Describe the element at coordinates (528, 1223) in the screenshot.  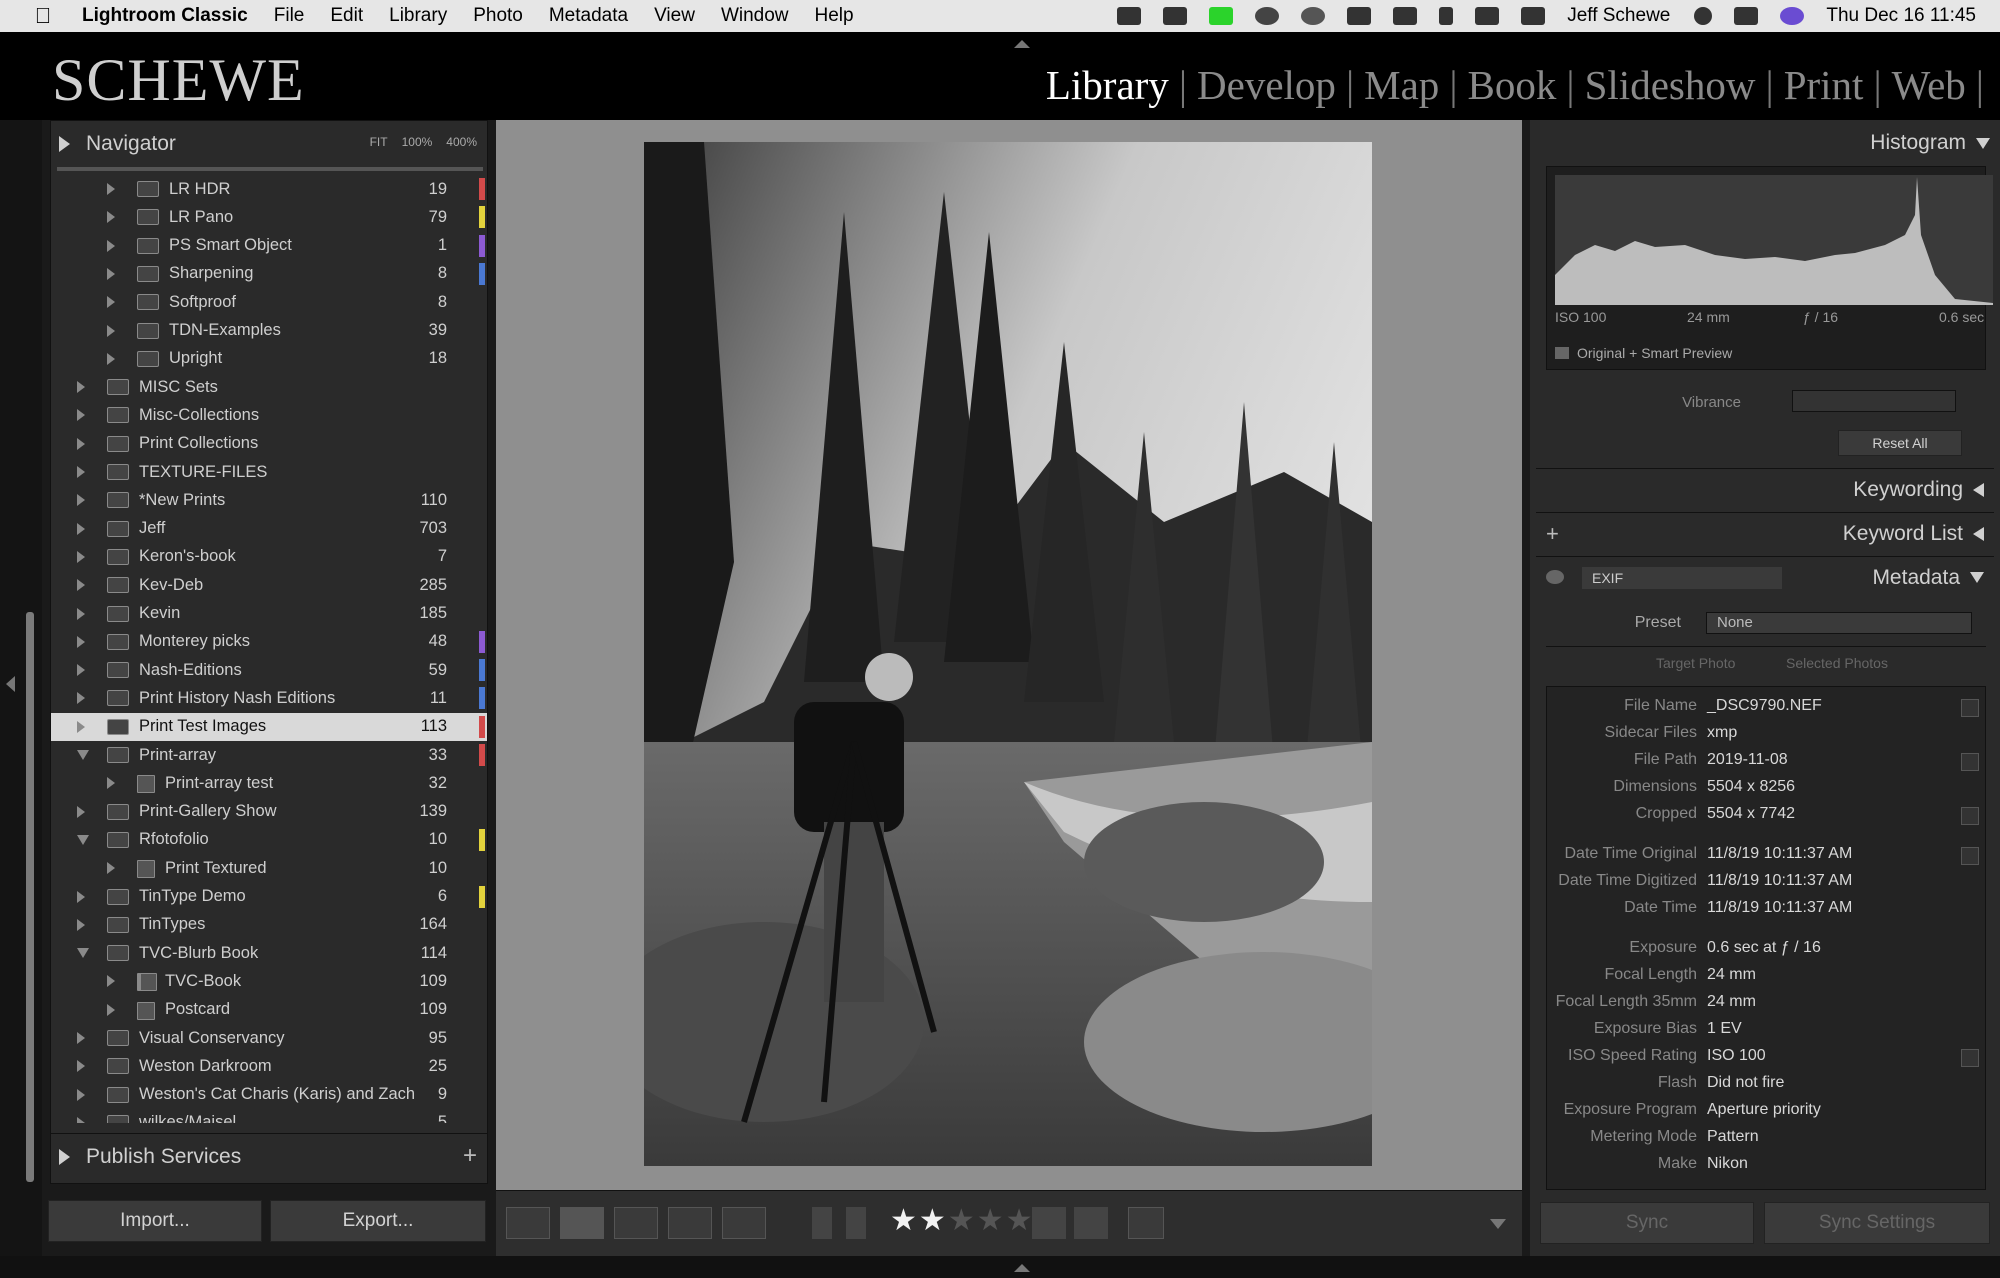
I see `grid-view-icon` at that location.